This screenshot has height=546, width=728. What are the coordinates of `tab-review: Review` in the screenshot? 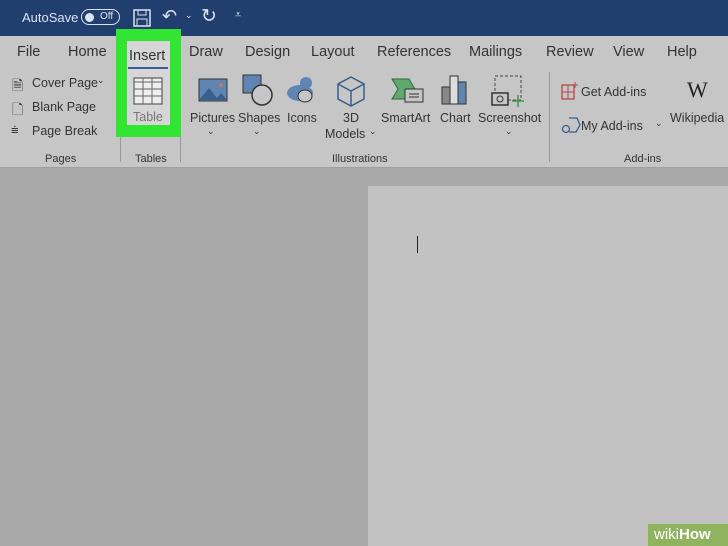 It's located at (570, 52).